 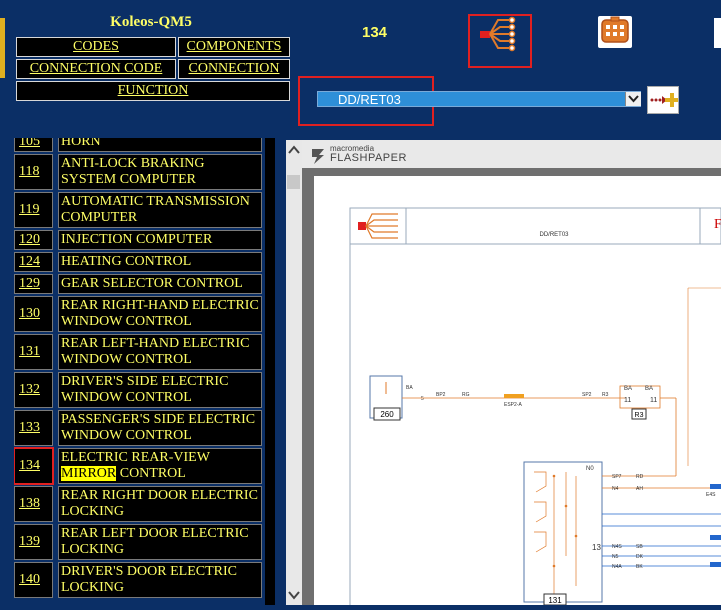 I want to click on svg-text: N0, so click(x=590, y=469).